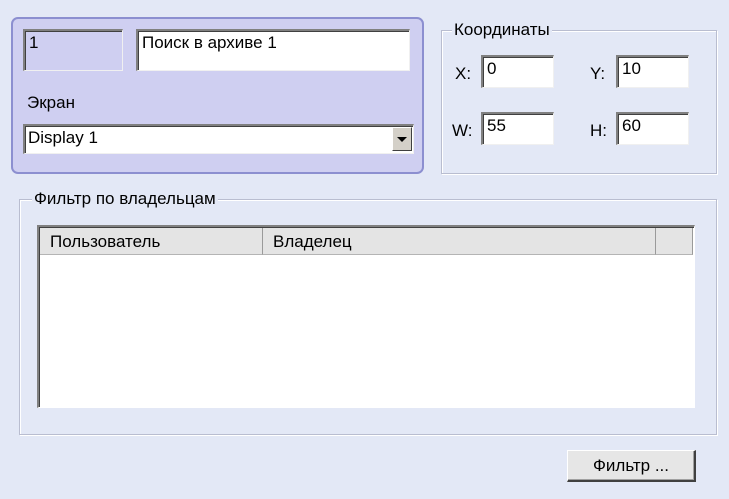  What do you see at coordinates (459, 241) in the screenshot?
I see `column-header-owner: Владелец` at bounding box center [459, 241].